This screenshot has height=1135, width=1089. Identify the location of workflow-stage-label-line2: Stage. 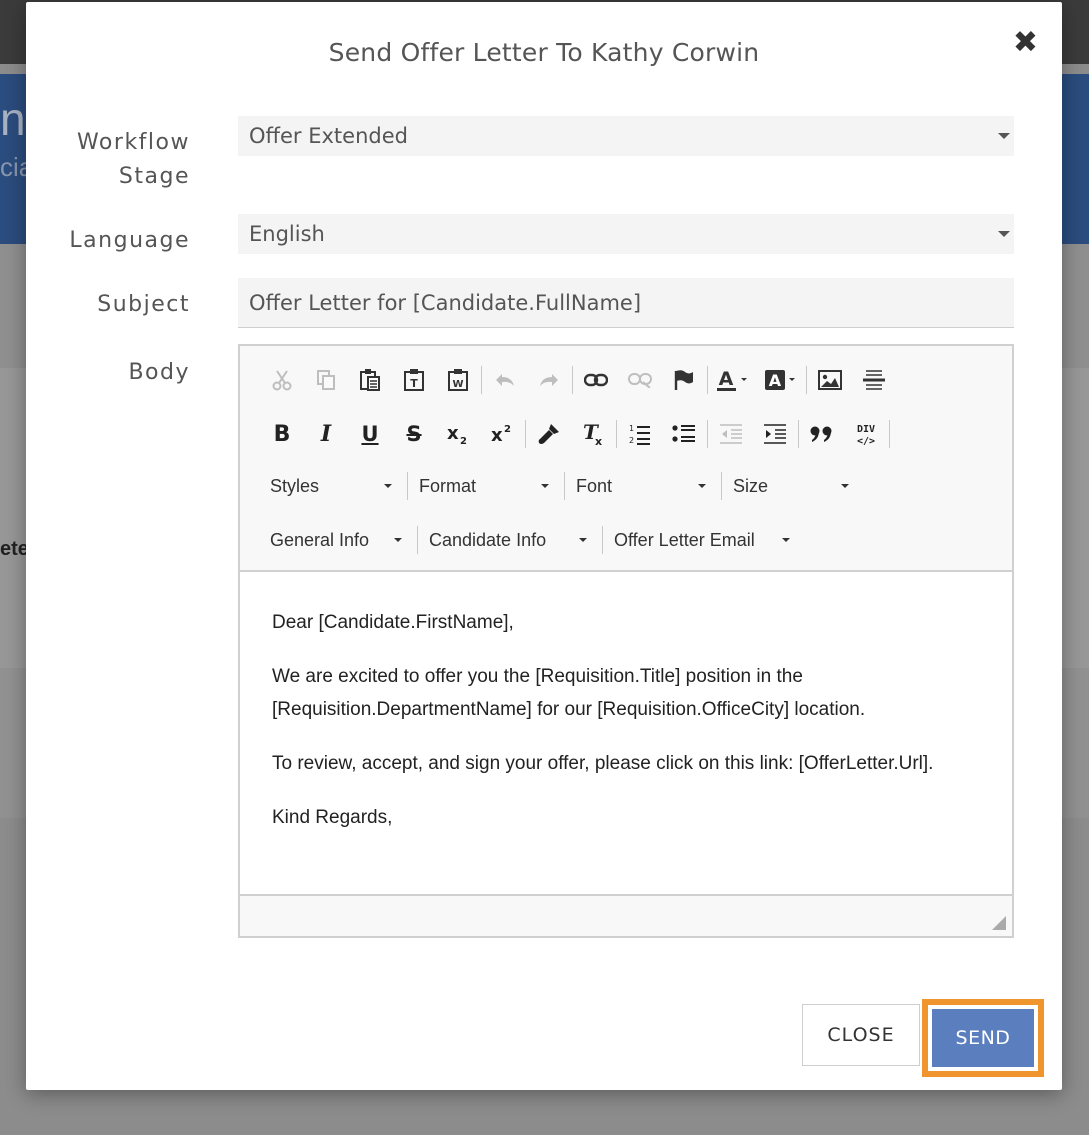
(154, 176).